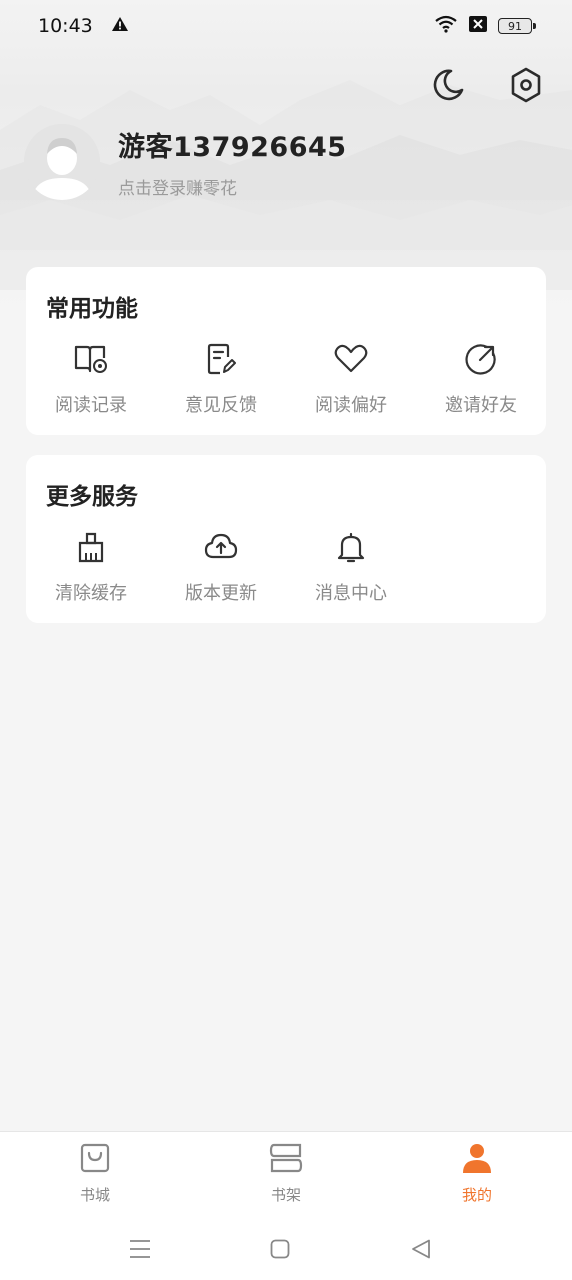 The image size is (572, 1280). I want to click on reading-preference-button: 阅读偏好, so click(351, 379).